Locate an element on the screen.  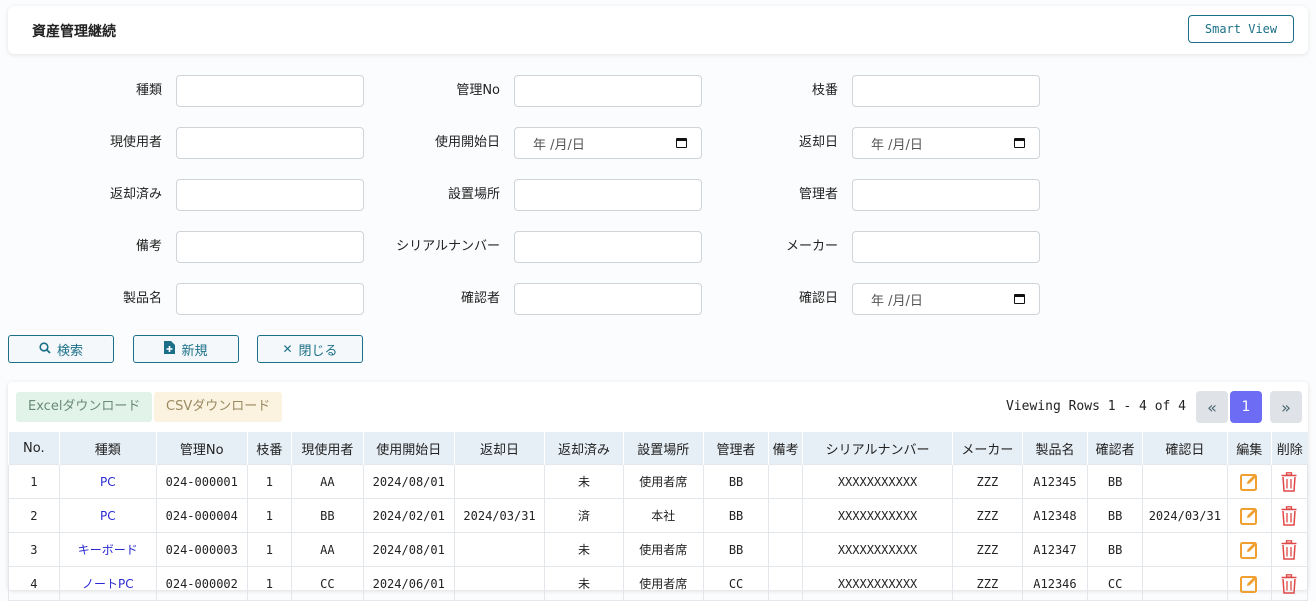
field-label: 使用開始日 is located at coordinates (467, 142).